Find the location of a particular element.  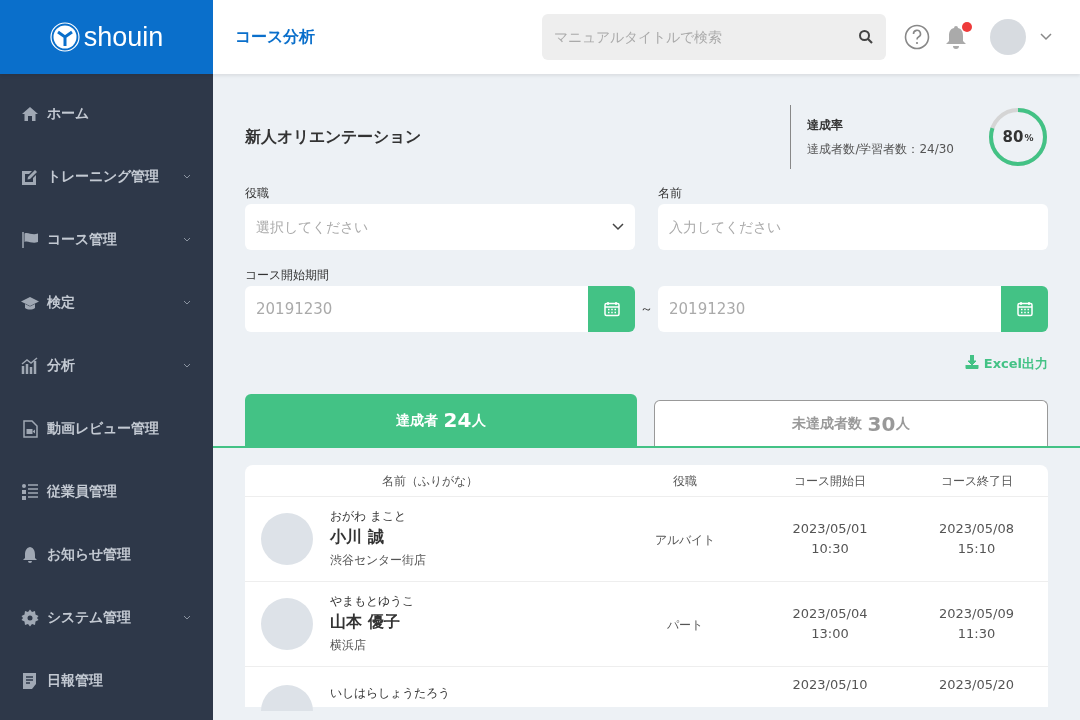

position-text: パート is located at coordinates (685, 625).